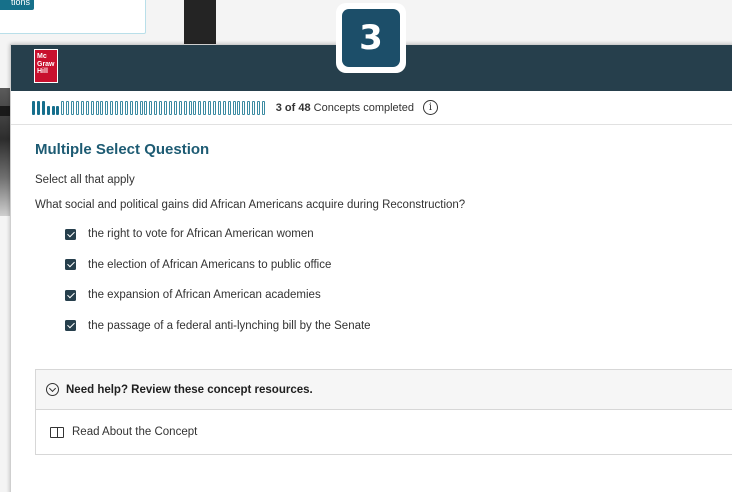  What do you see at coordinates (122, 149) in the screenshot?
I see `question-type-heading: Multiple Select Question` at bounding box center [122, 149].